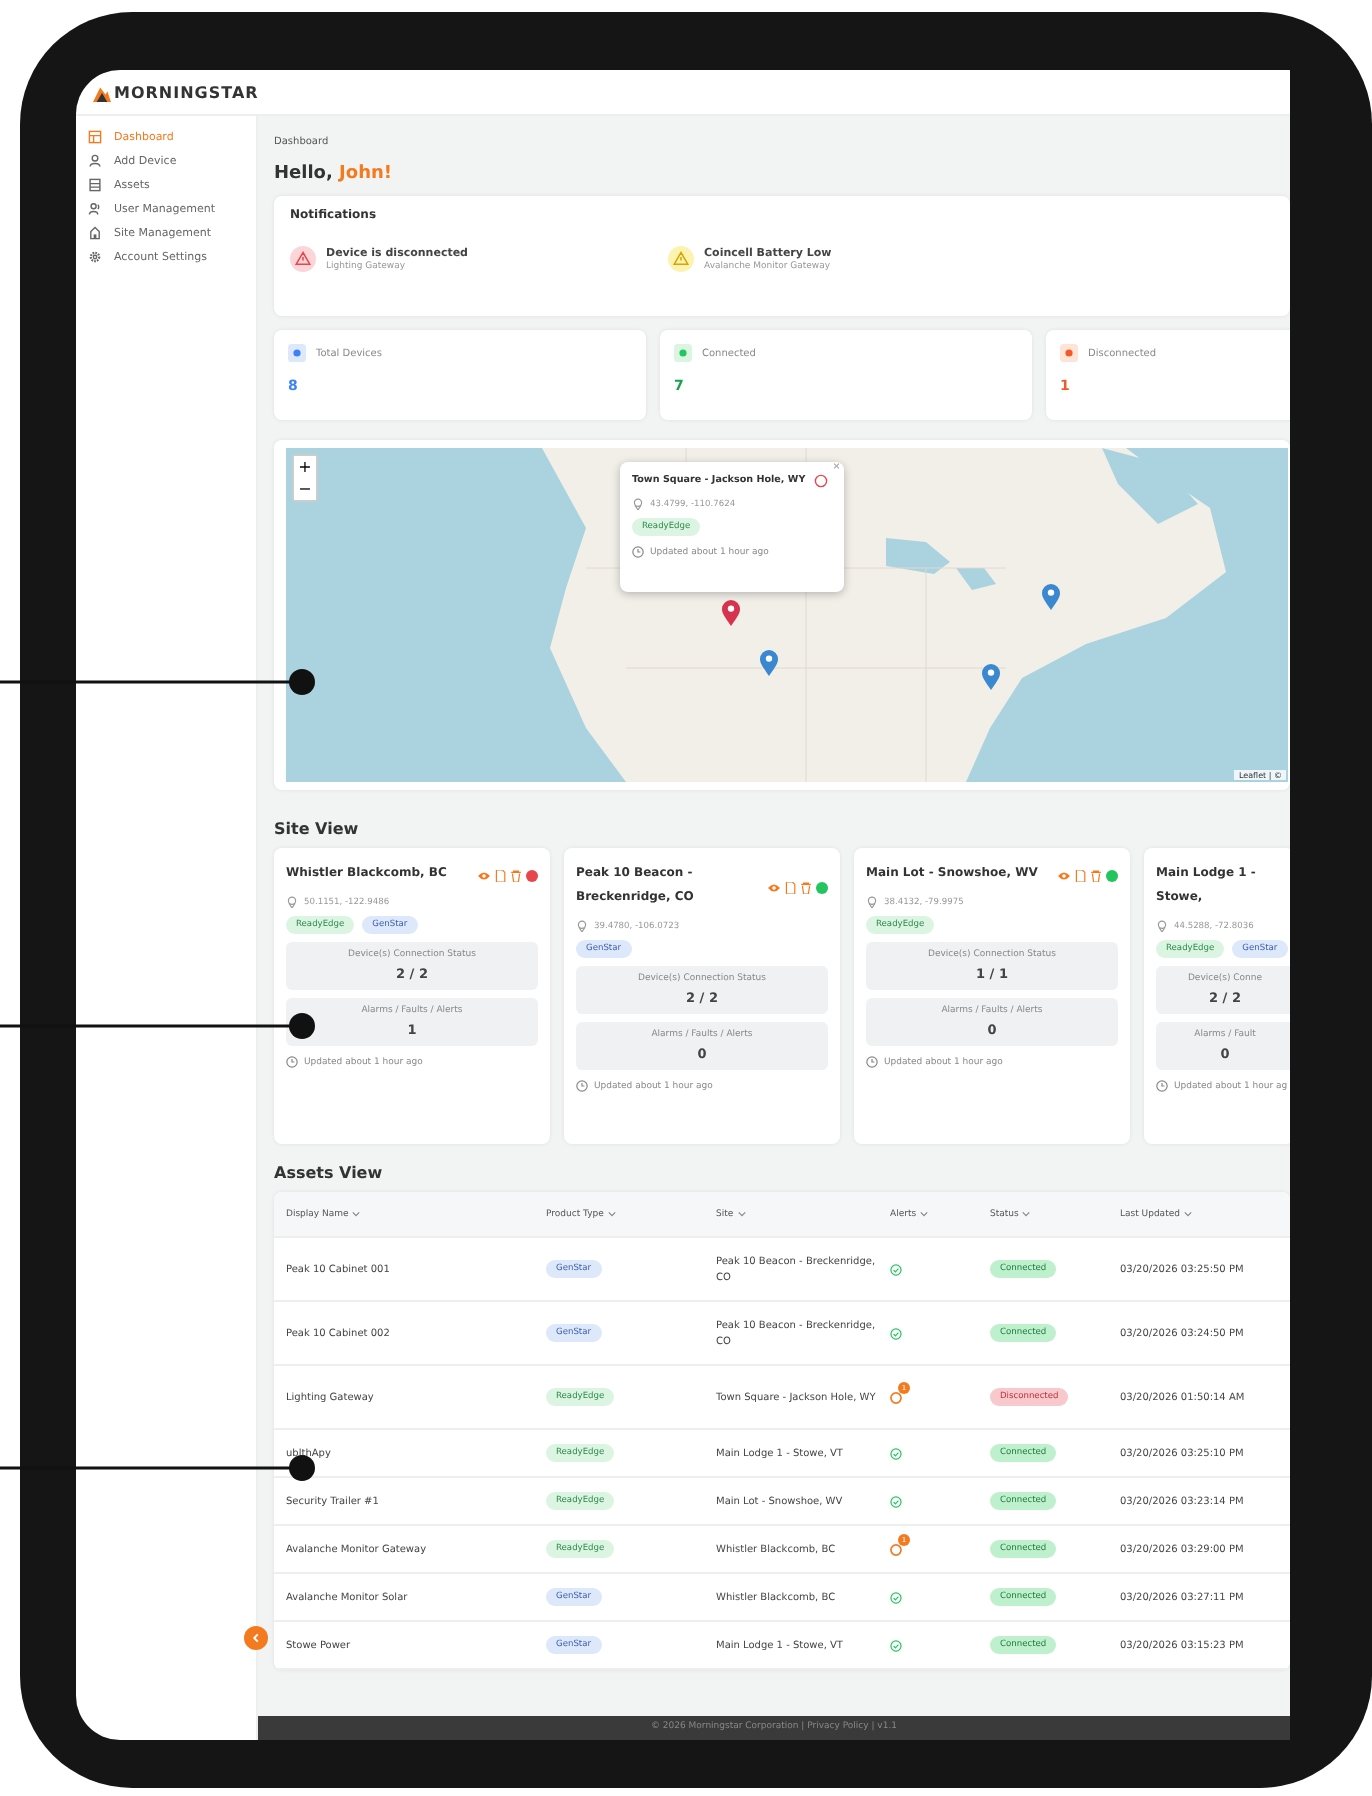  Describe the element at coordinates (334, 174) in the screenshot. I see `greeting: Hello, John!` at that location.